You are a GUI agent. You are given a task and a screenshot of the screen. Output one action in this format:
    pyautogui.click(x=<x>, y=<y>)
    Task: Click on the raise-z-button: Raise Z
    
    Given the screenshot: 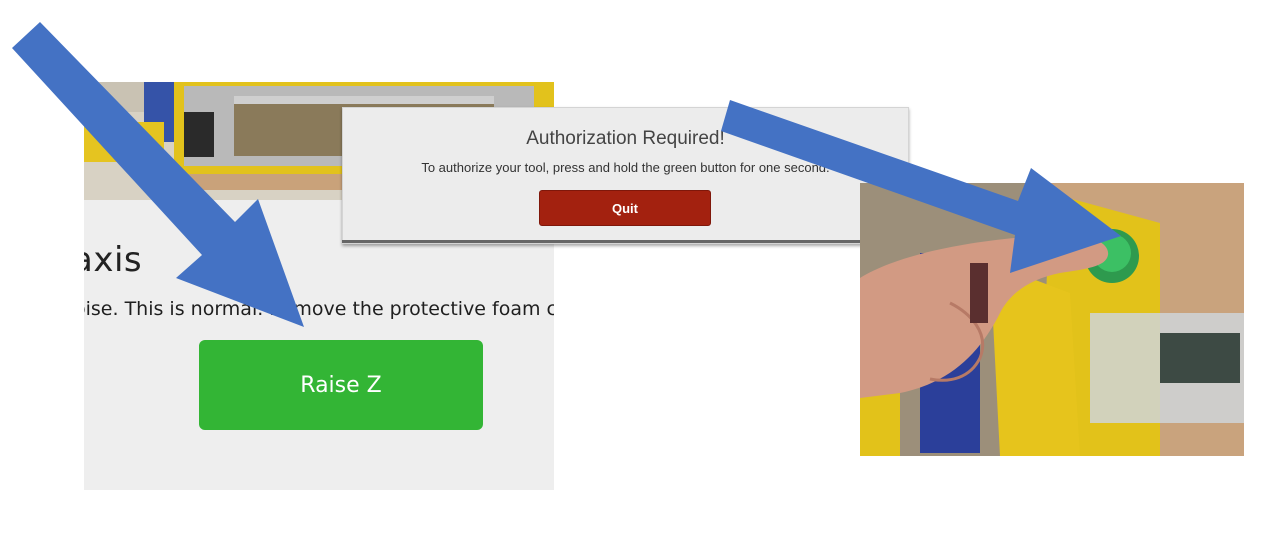 What is the action you would take?
    pyautogui.click(x=341, y=385)
    